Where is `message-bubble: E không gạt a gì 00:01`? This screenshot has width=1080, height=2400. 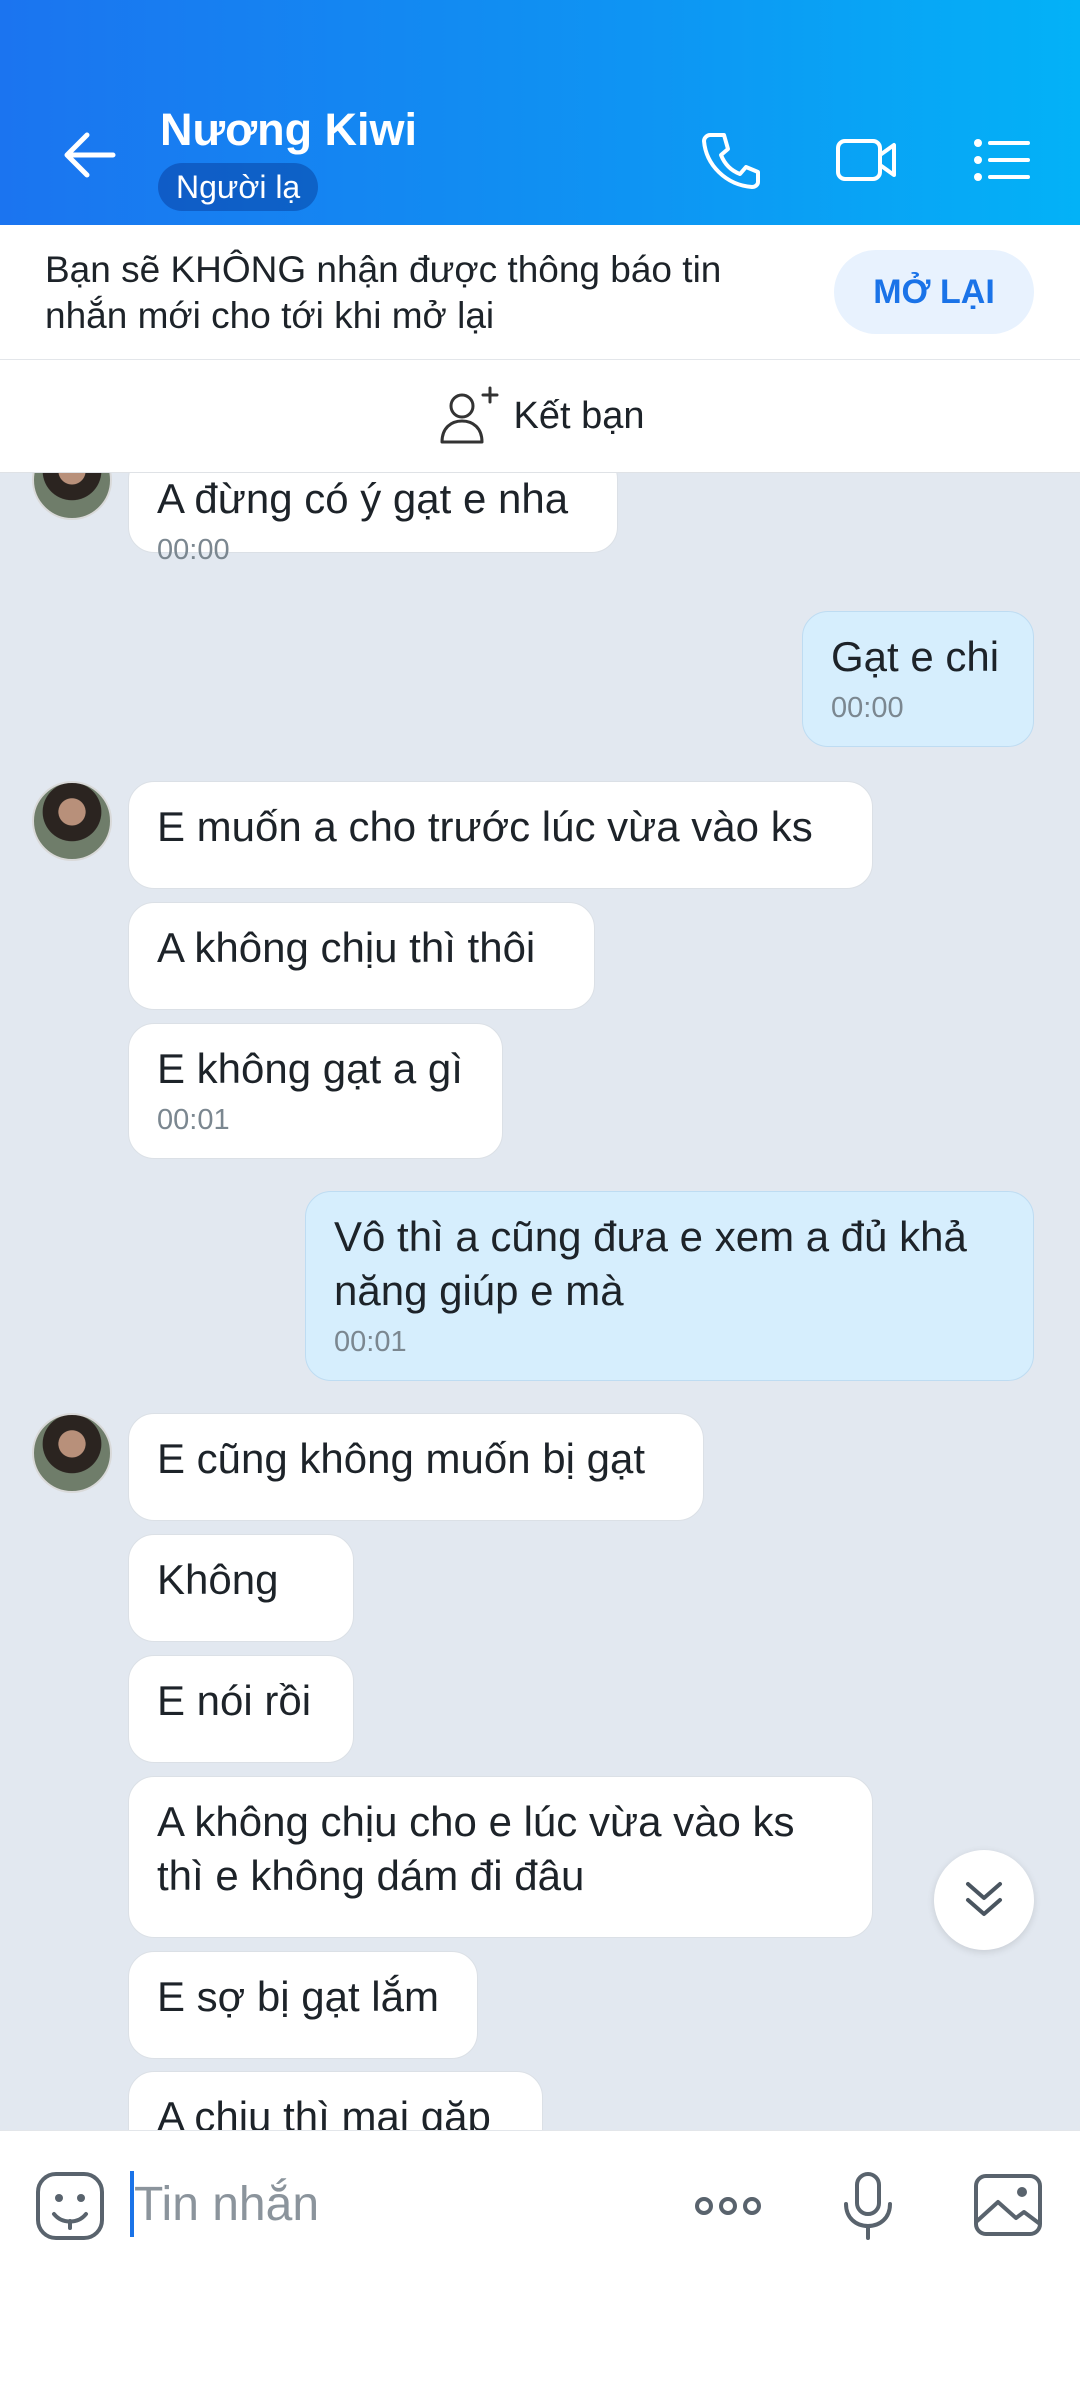 message-bubble: E không gạt a gì 00:01 is located at coordinates (315, 1091).